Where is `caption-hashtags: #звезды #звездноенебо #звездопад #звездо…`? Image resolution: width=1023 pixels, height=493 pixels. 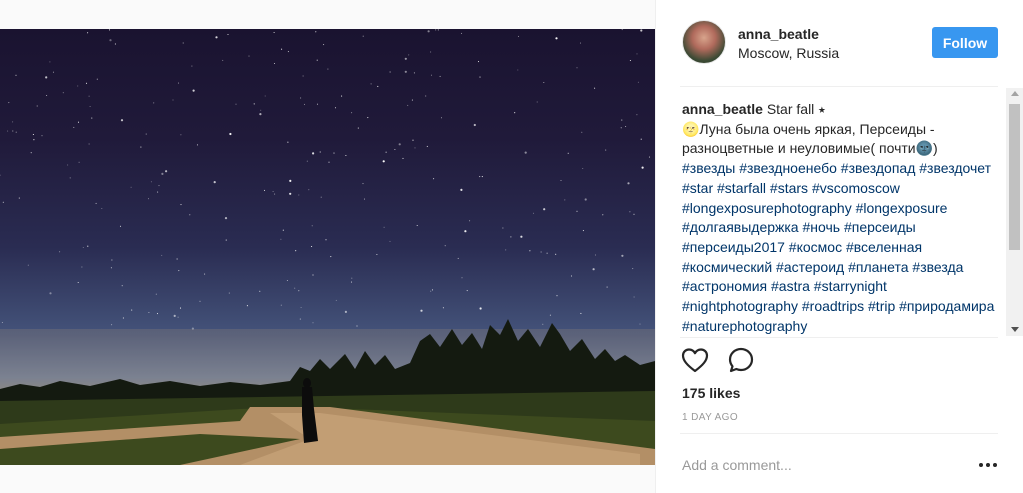
caption-hashtags: #звезды #звездноенебо #звездопад #звездо… is located at coordinates (840, 247).